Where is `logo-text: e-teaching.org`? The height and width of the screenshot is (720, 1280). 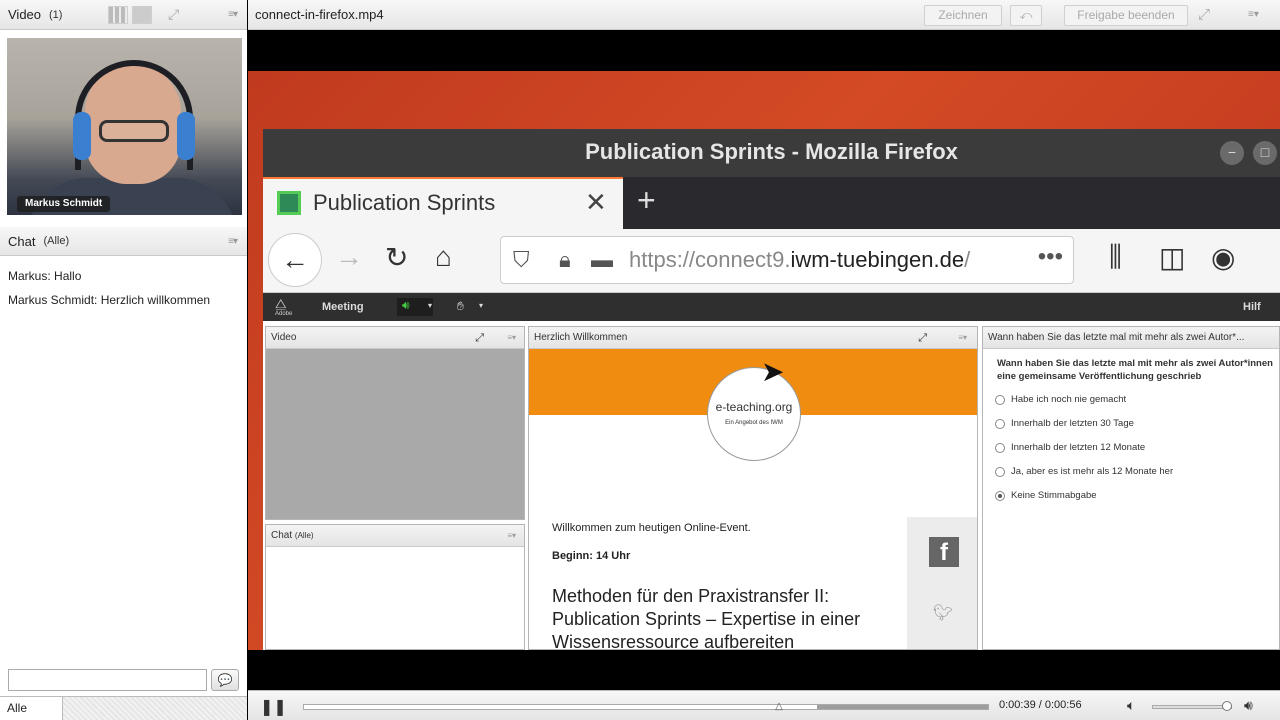 logo-text: e-teaching.org is located at coordinates (754, 407).